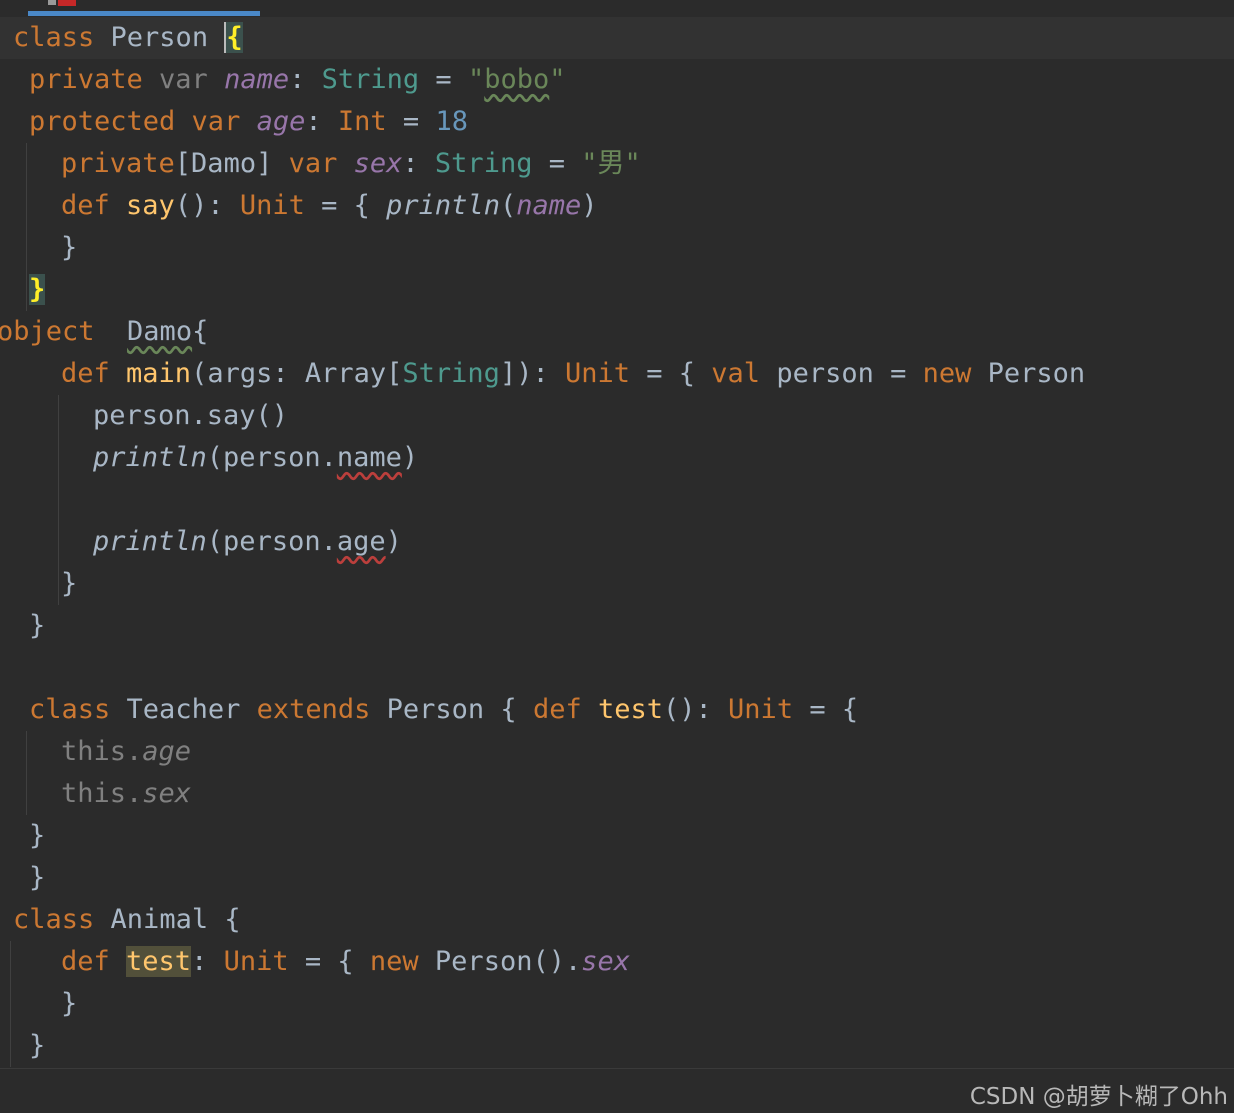 The width and height of the screenshot is (1234, 1113). What do you see at coordinates (744, 373) in the screenshot?
I see `code-token: val` at bounding box center [744, 373].